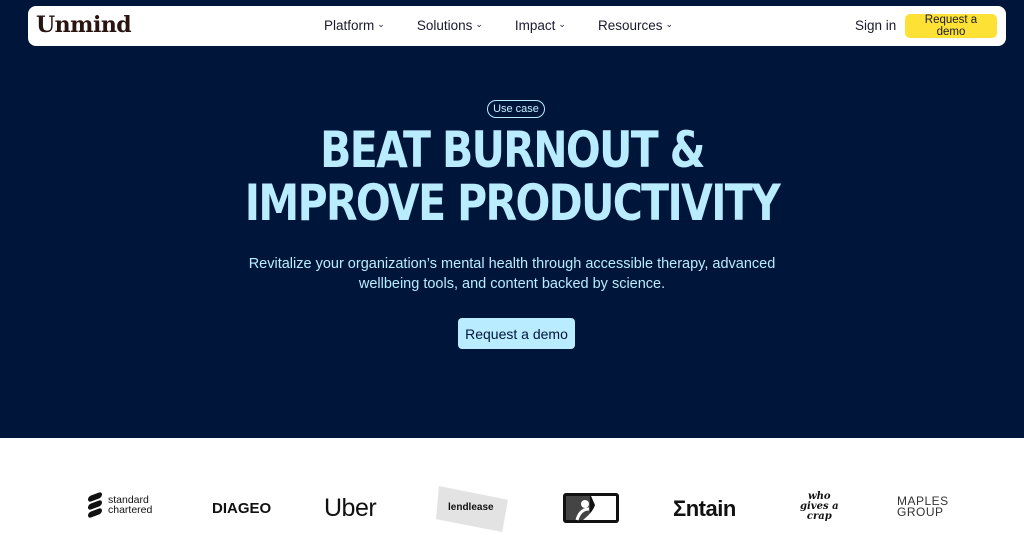  I want to click on sign-in-link: Sign in, so click(875, 25).